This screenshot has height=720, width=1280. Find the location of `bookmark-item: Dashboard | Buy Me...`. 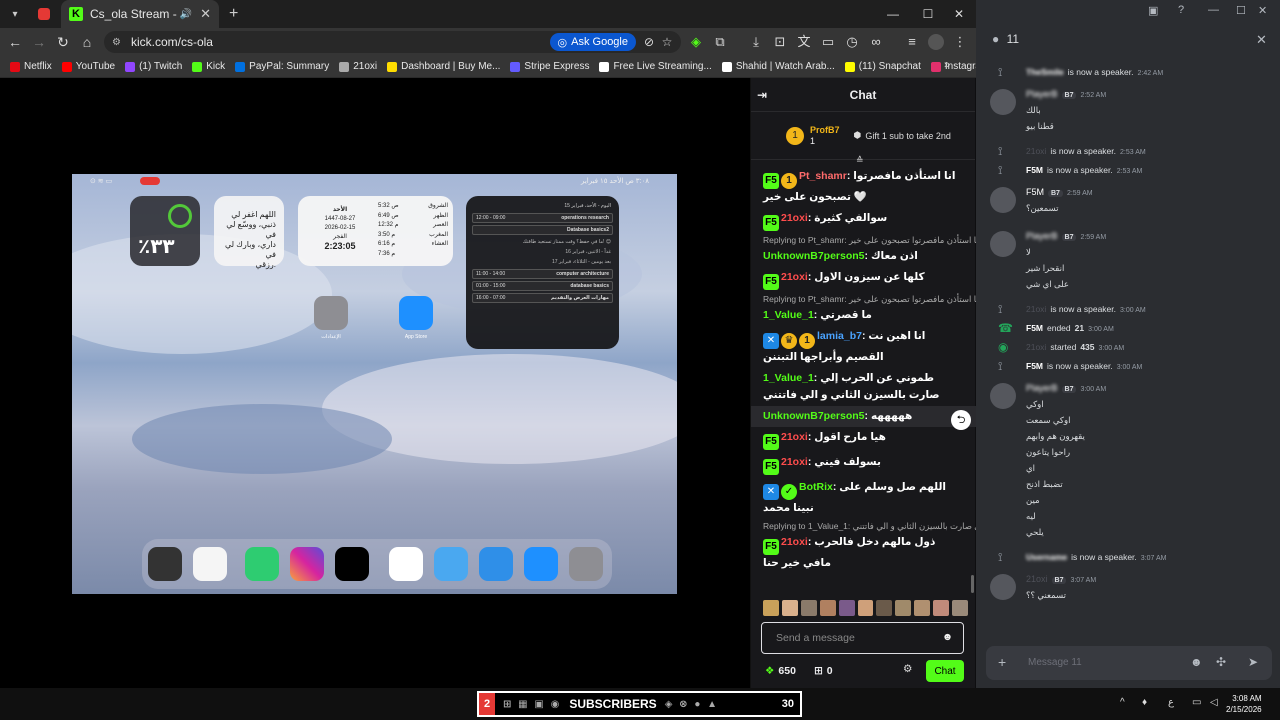

bookmark-item: Dashboard | Buy Me... is located at coordinates (443, 66).